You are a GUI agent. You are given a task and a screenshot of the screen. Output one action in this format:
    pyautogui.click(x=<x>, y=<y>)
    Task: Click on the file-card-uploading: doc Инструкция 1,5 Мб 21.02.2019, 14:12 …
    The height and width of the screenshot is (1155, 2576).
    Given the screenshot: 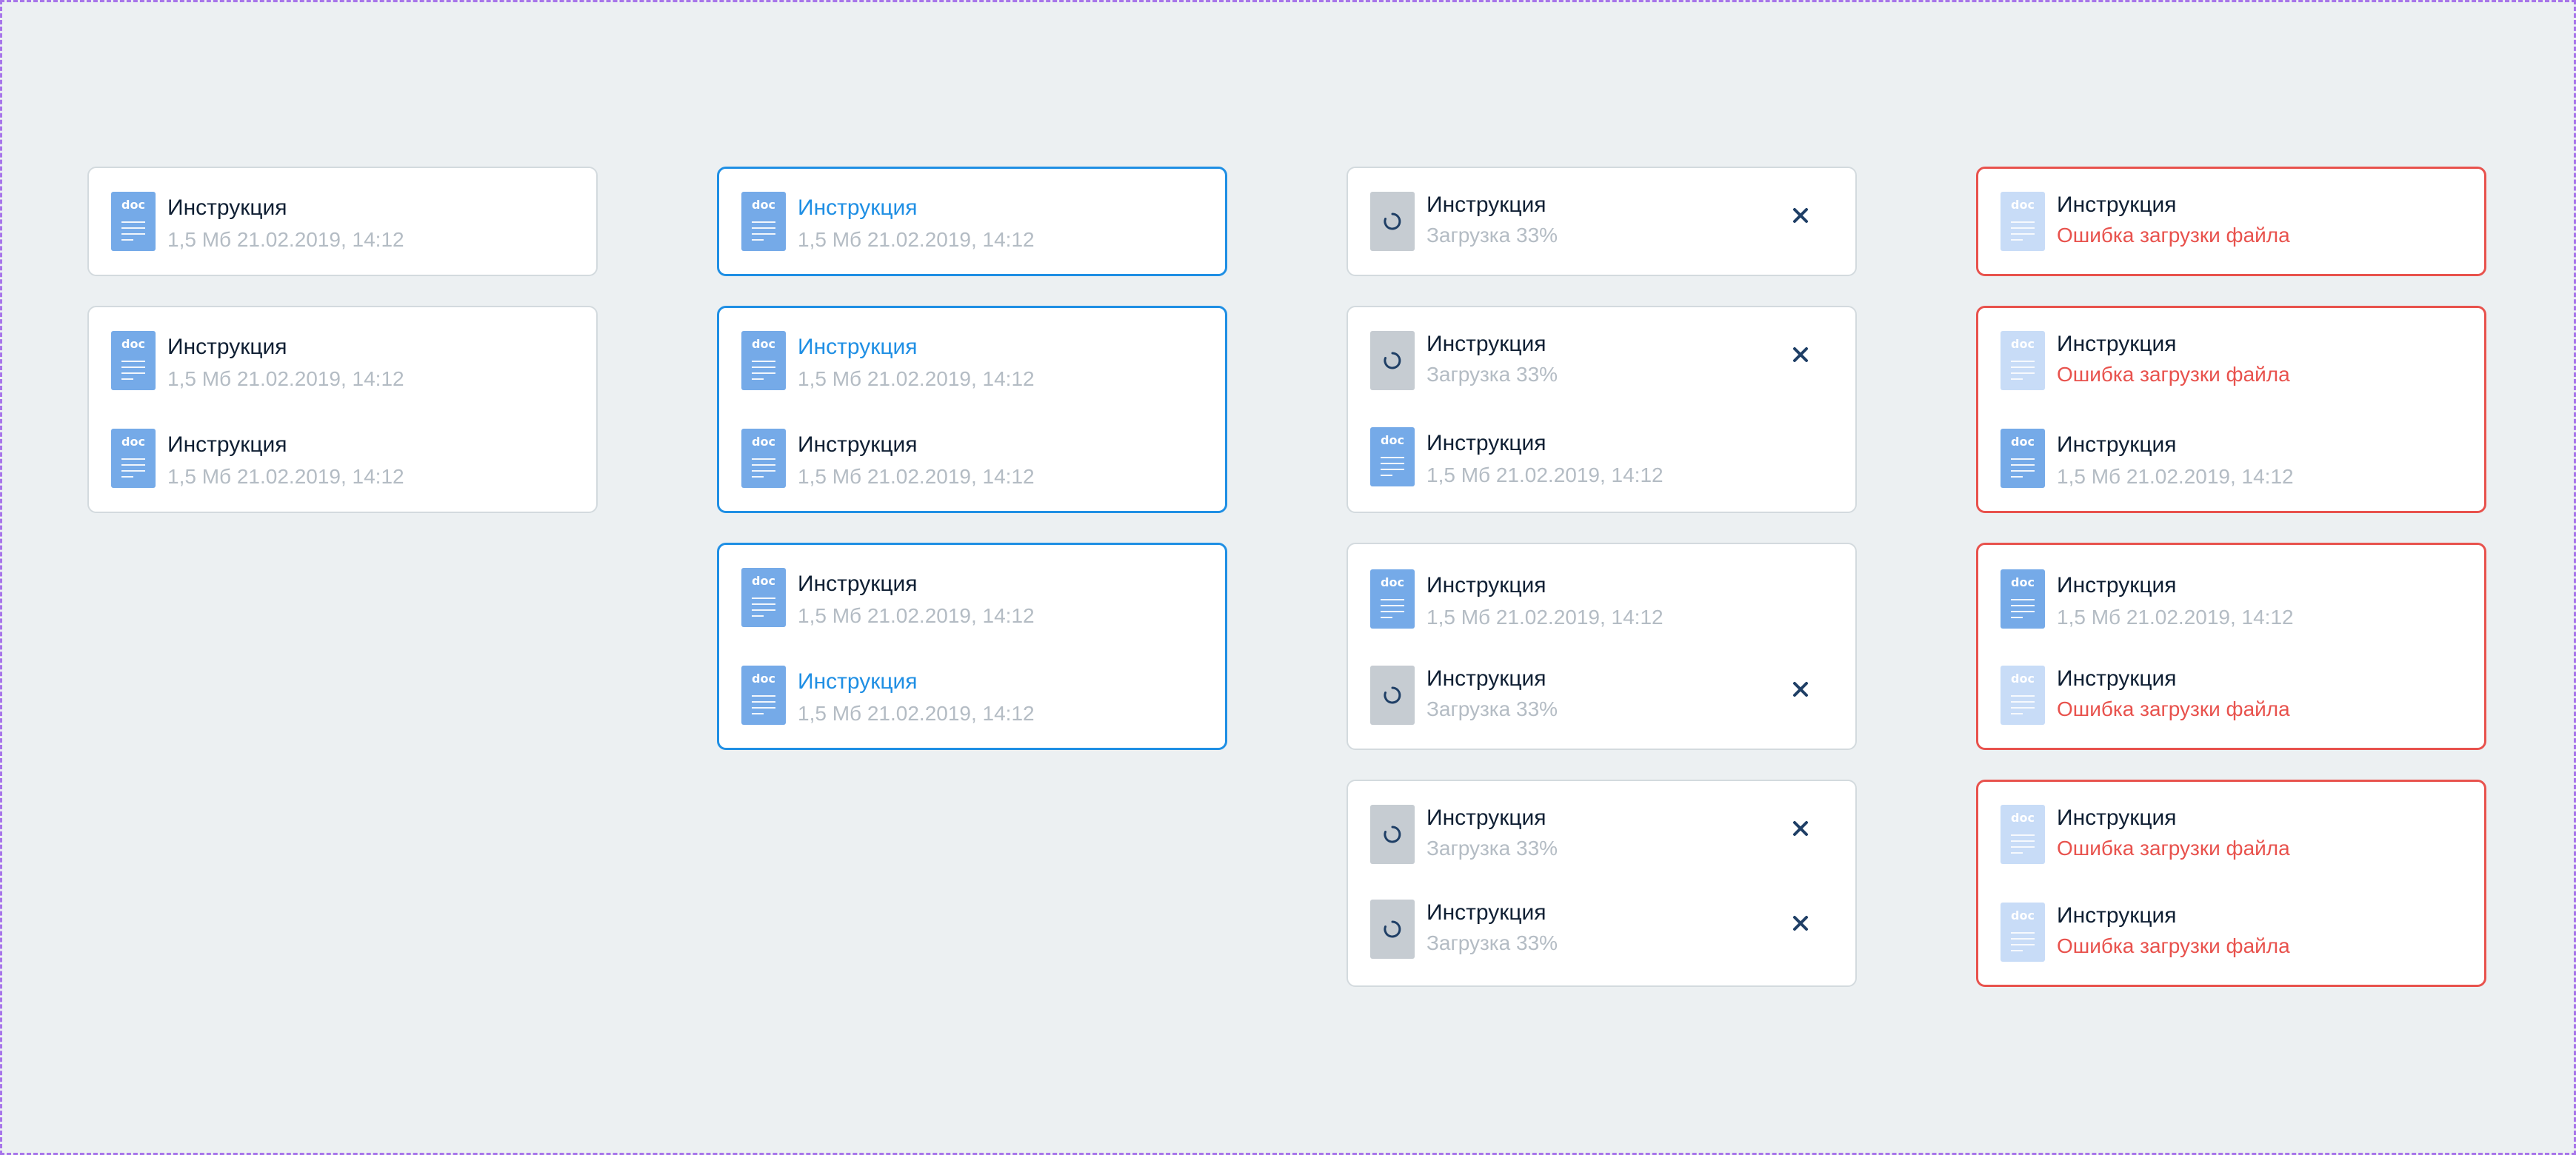 What is the action you would take?
    pyautogui.click(x=1602, y=646)
    